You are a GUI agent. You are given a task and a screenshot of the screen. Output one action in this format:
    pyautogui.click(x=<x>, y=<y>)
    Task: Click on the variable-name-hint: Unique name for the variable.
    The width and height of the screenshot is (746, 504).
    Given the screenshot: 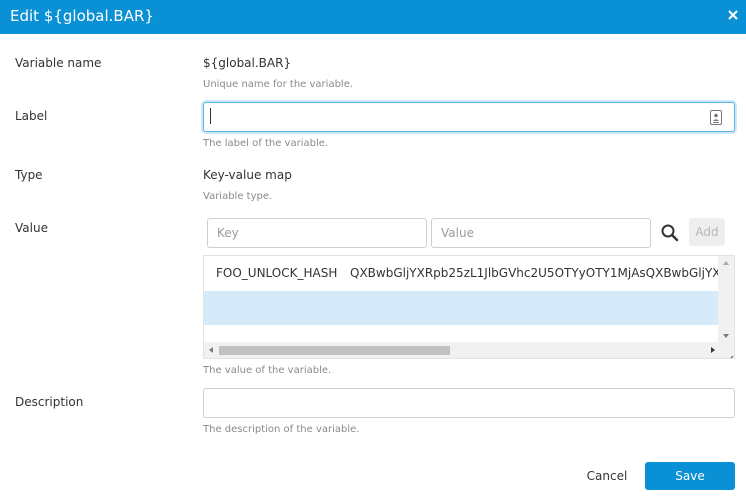 What is the action you would take?
    pyautogui.click(x=278, y=84)
    